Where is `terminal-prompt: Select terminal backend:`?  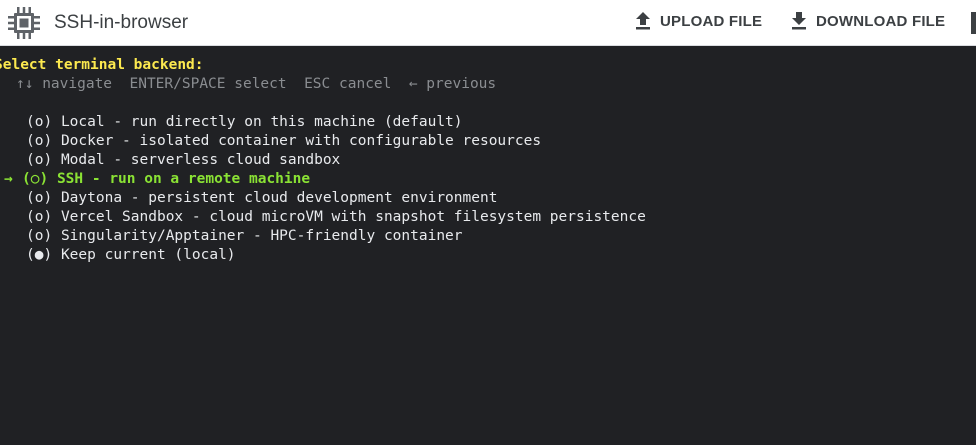
terminal-prompt: Select terminal backend: is located at coordinates (102, 65).